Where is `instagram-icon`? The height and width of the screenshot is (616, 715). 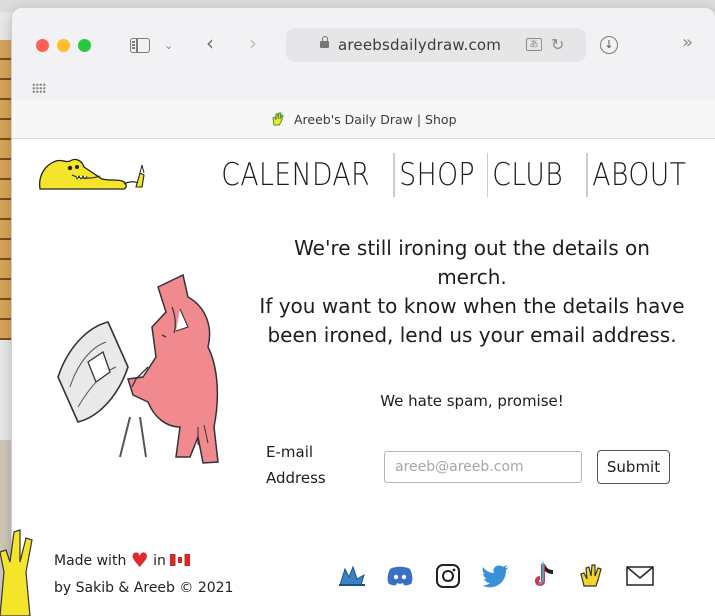
instagram-icon is located at coordinates (448, 576).